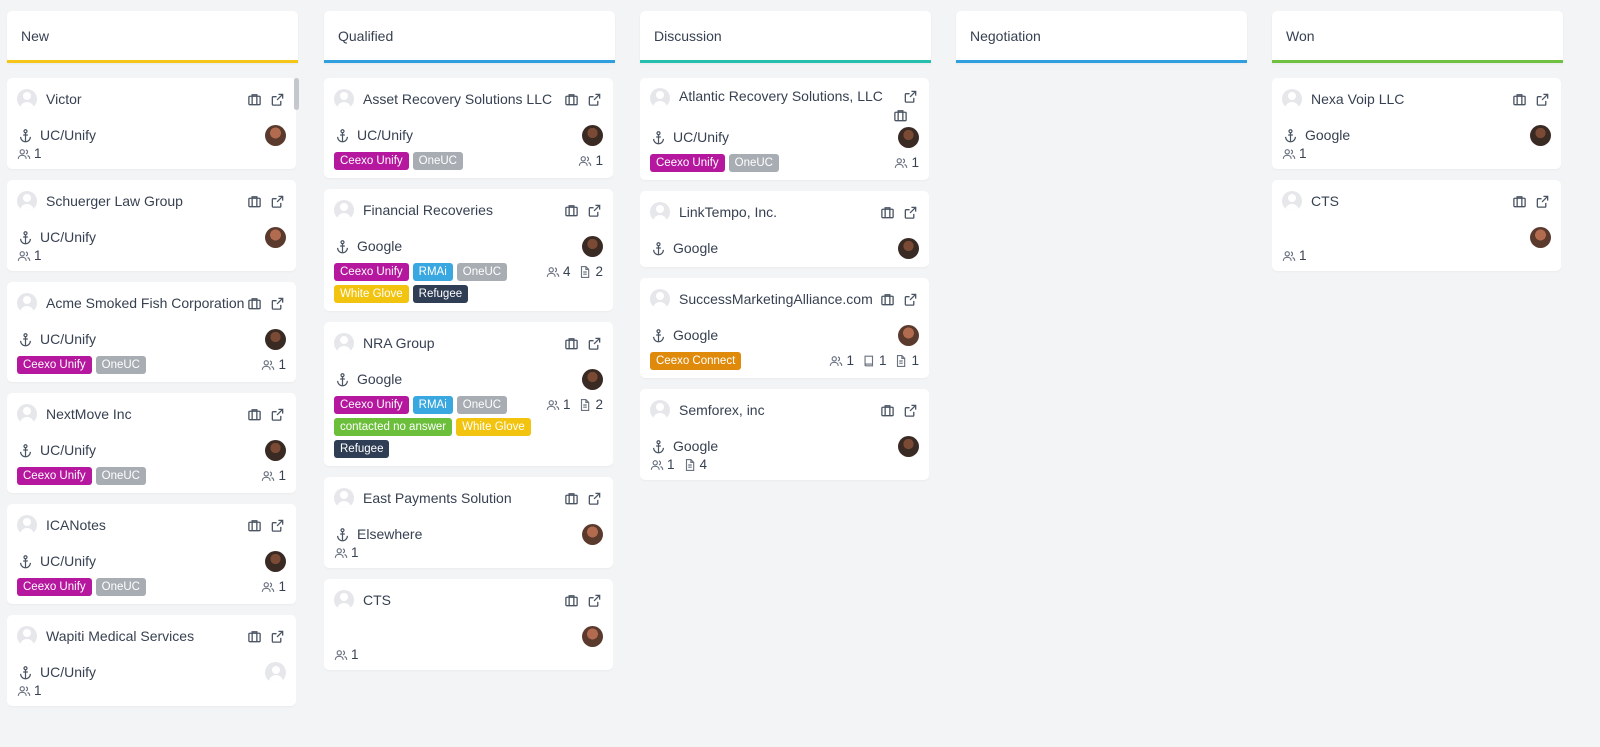  I want to click on count-value: 1, so click(850, 360).